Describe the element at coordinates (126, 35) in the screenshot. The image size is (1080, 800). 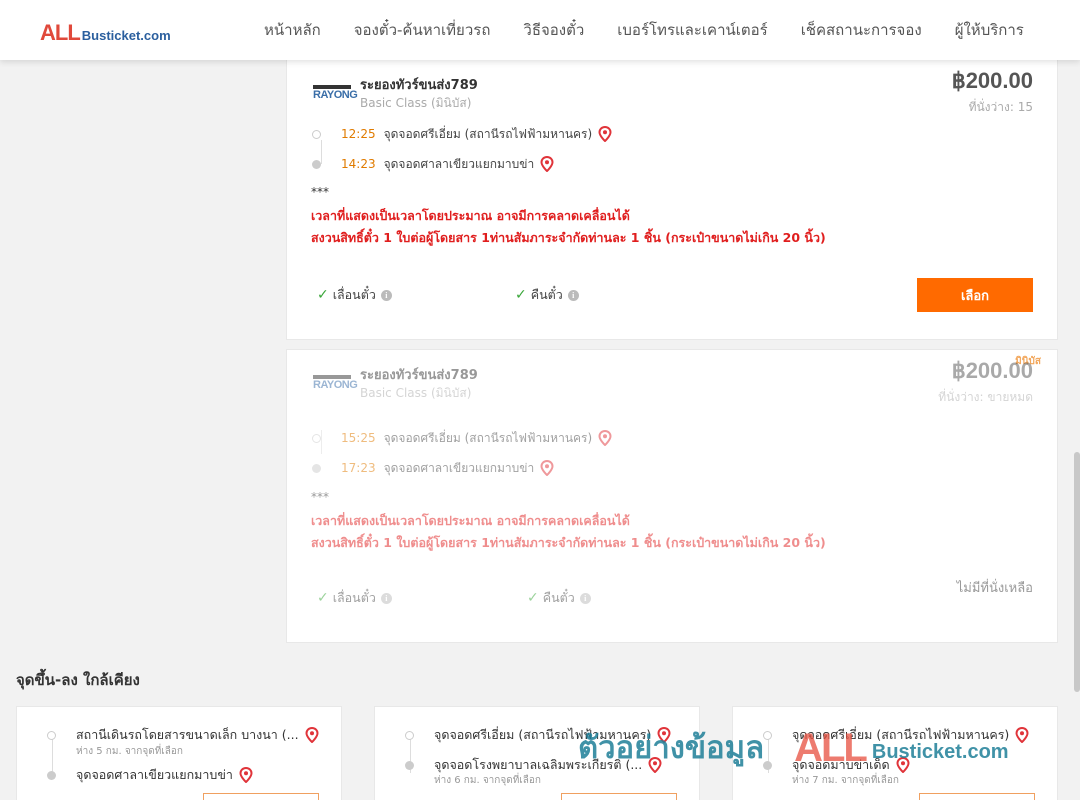
I see `logo-busticket-text: Busticket.com` at that location.